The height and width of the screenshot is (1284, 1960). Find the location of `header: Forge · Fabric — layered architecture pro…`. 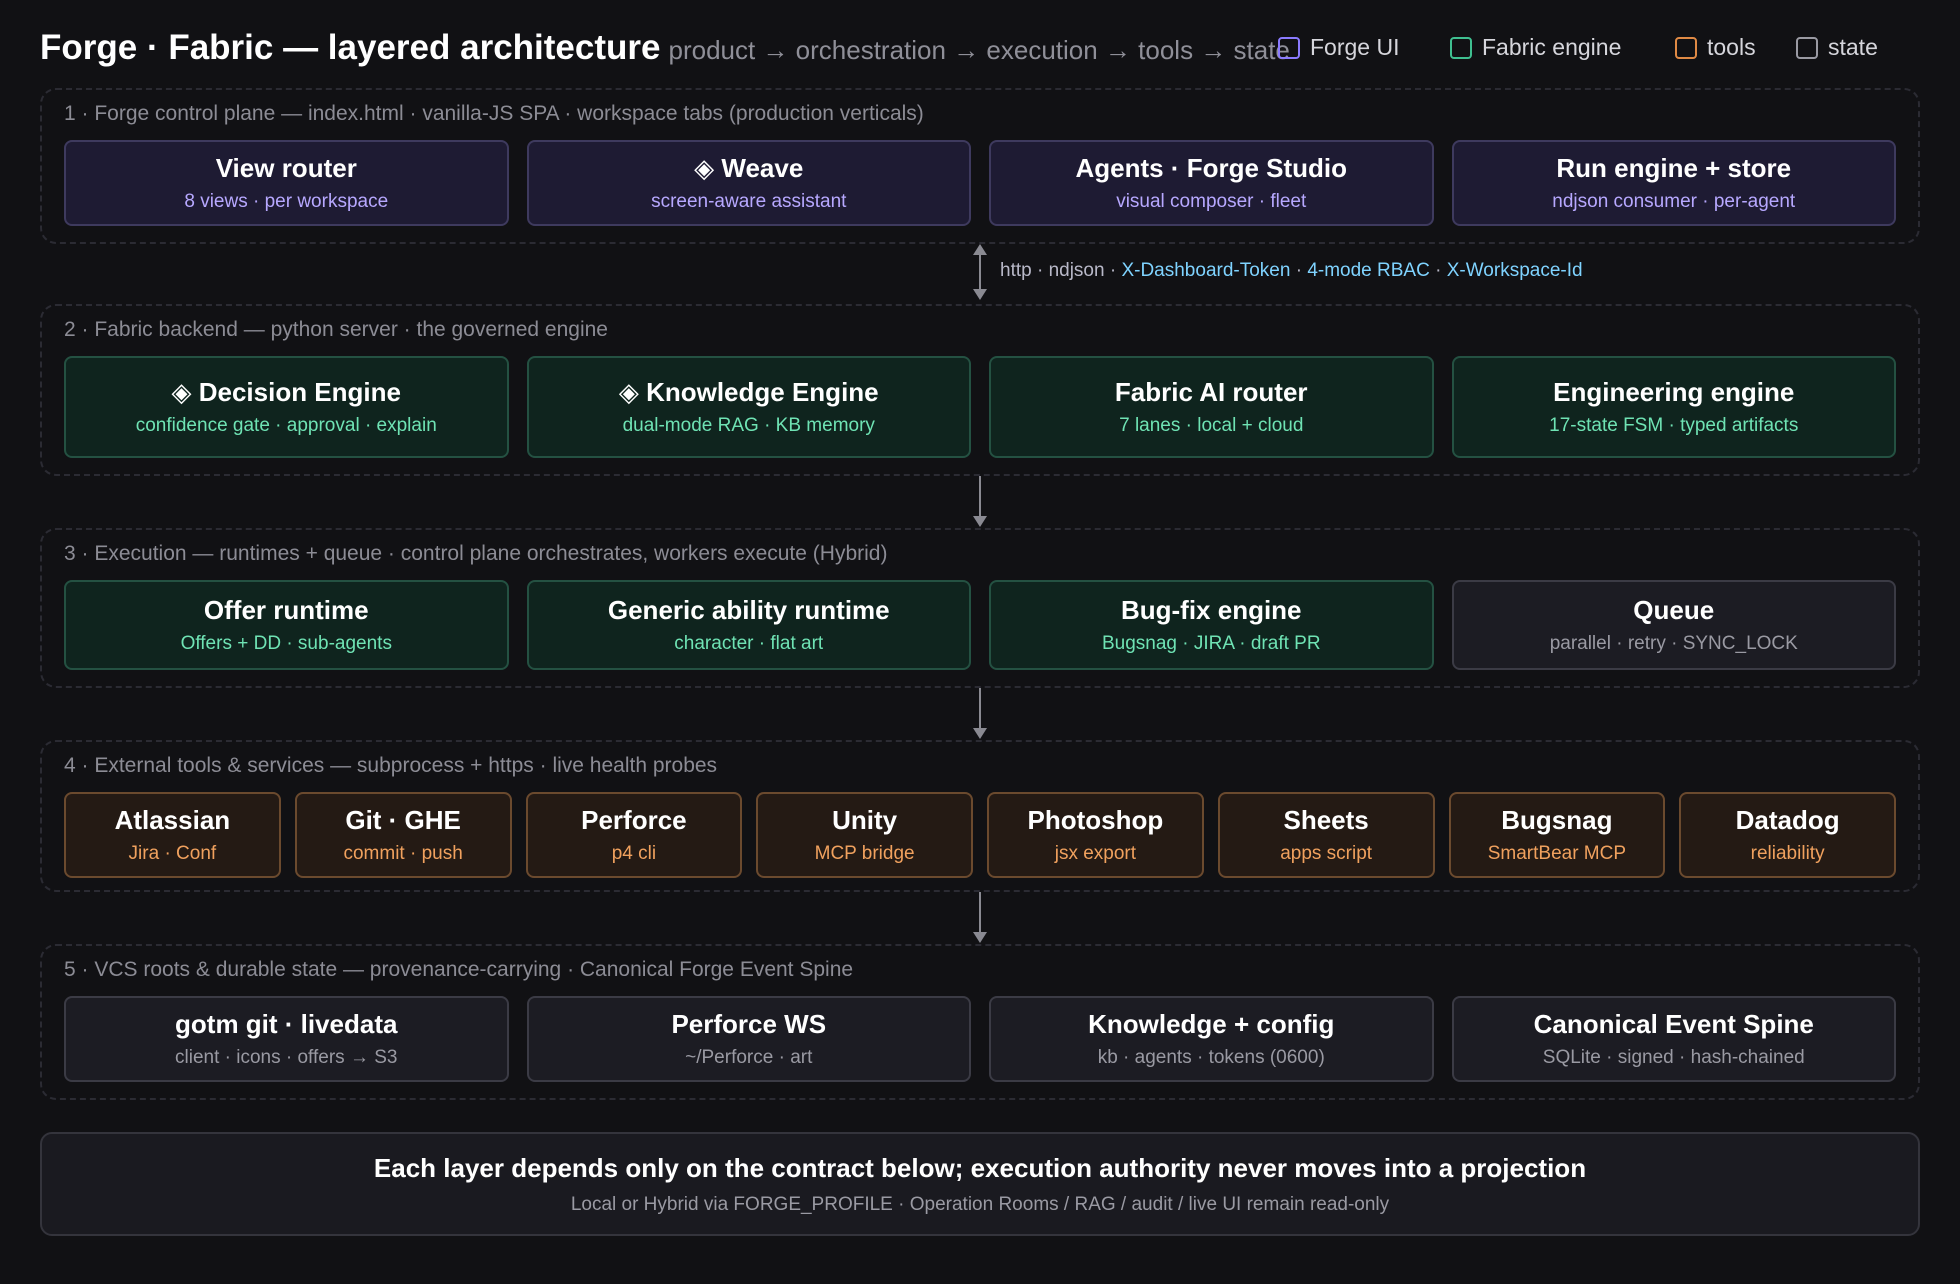

header: Forge · Fabric — layered architecture pro… is located at coordinates (980, 50).